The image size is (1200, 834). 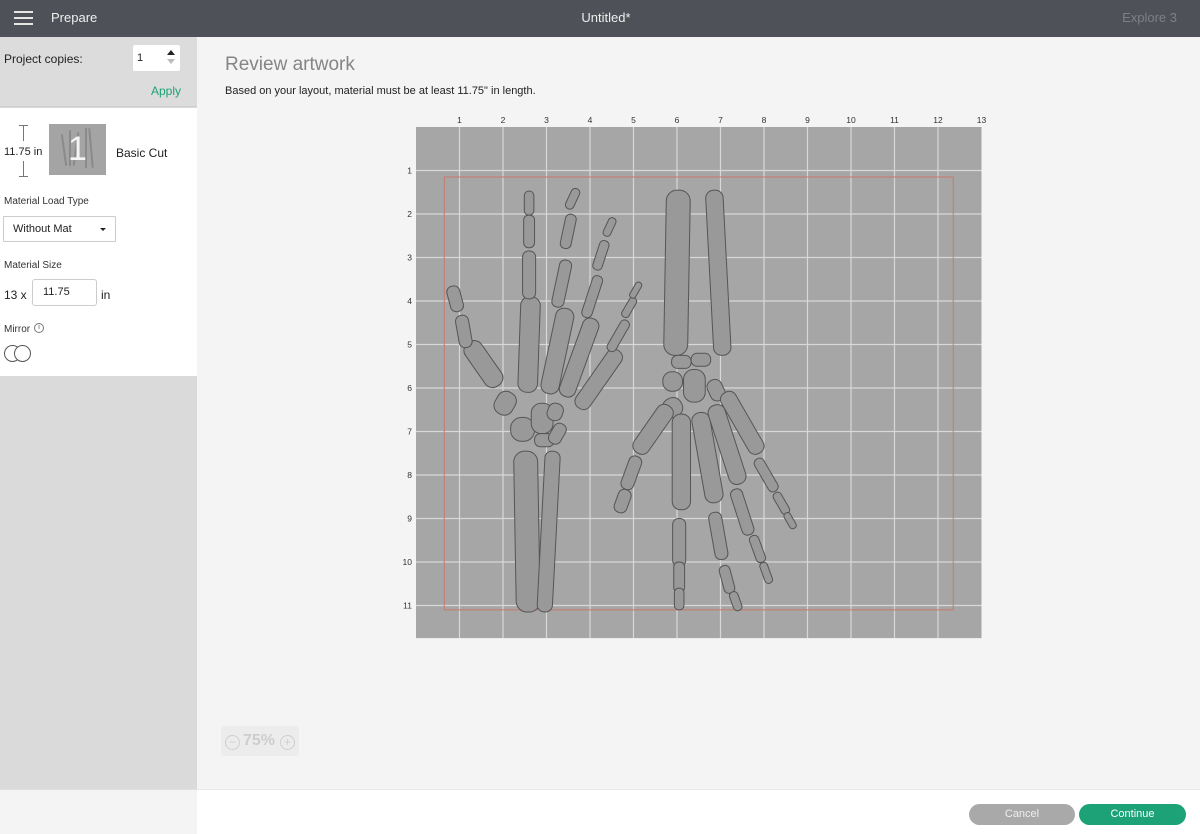 What do you see at coordinates (409, 388) in the screenshot?
I see `y-tick-label: 6` at bounding box center [409, 388].